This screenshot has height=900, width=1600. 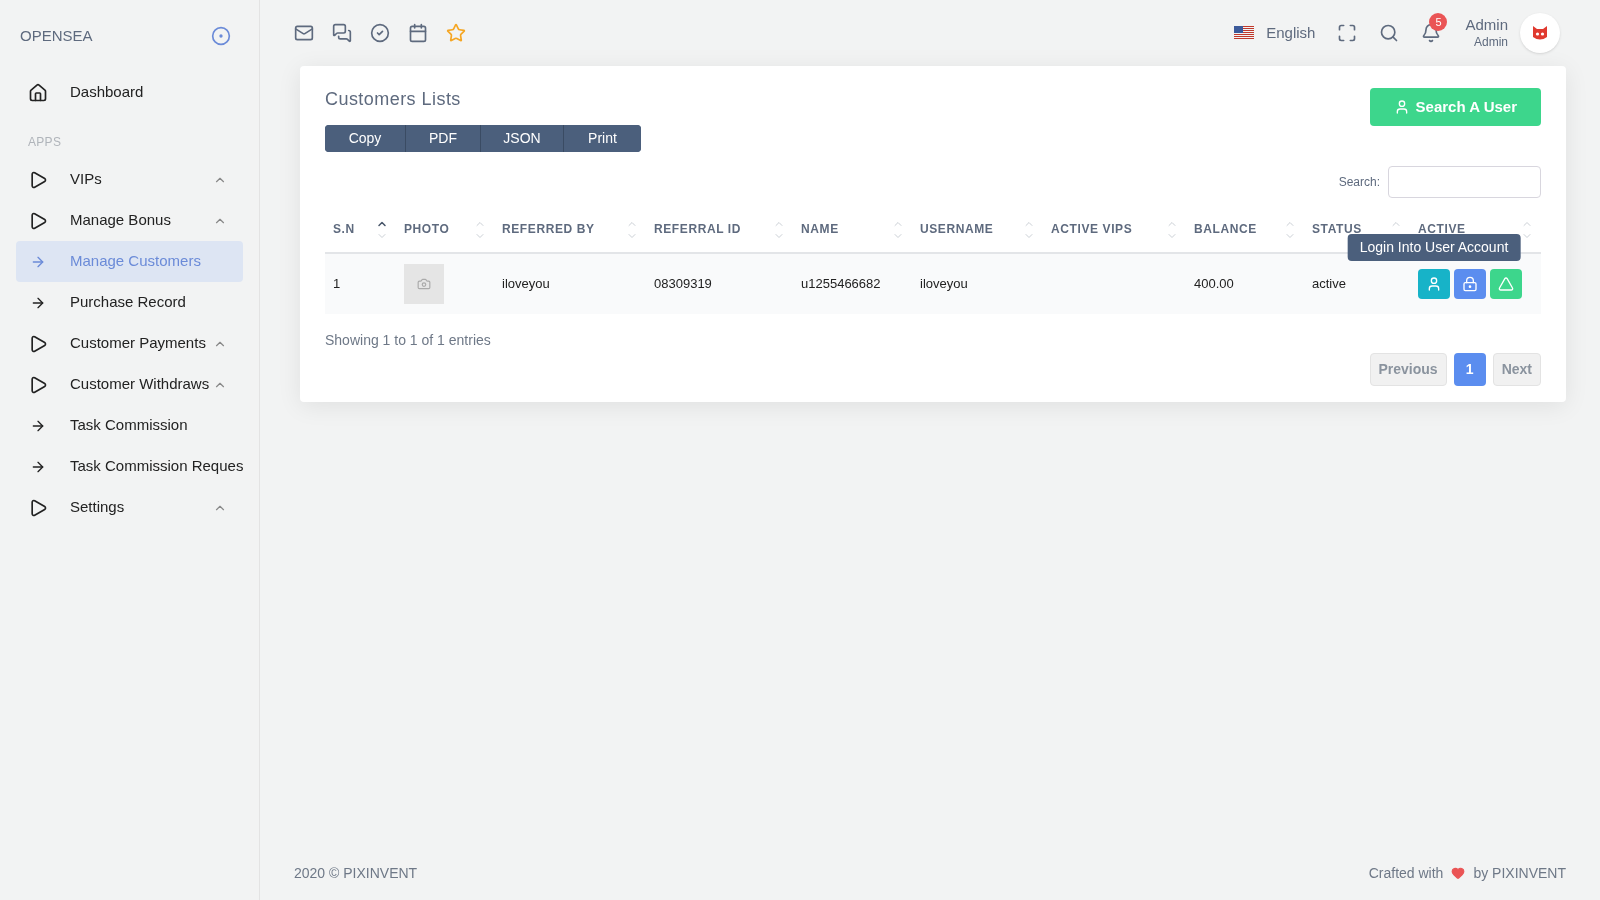 I want to click on sidebar-item: Manage Bonus, so click(x=129, y=220).